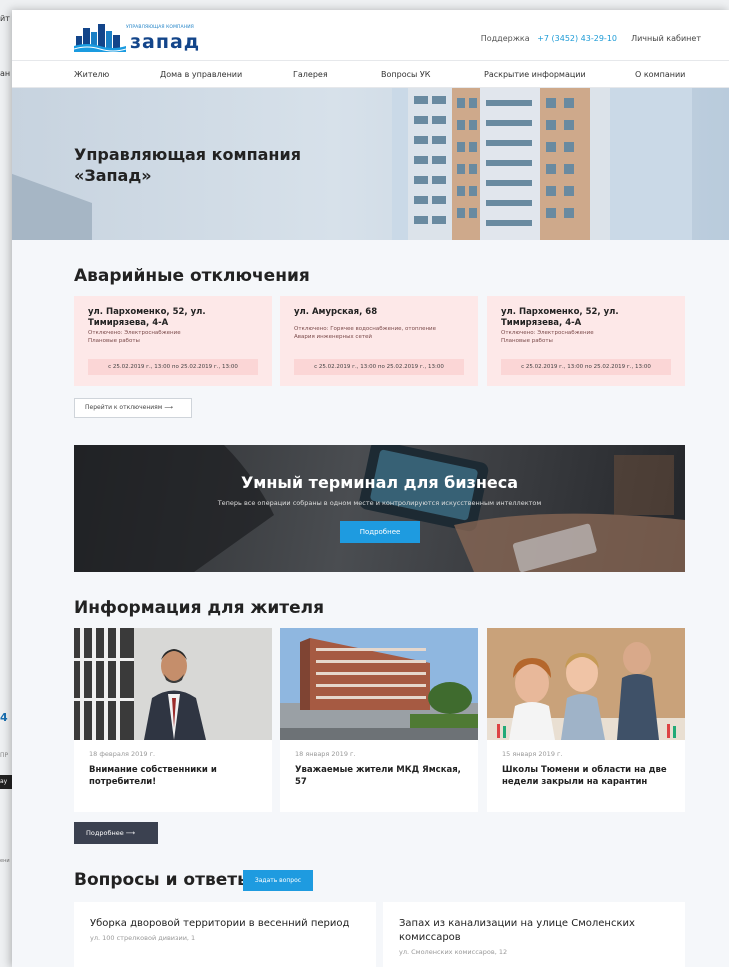 The image size is (729, 967). Describe the element at coordinates (405, 74) in the screenshot. I see `nav-item-questions: Вопросы УК` at that location.